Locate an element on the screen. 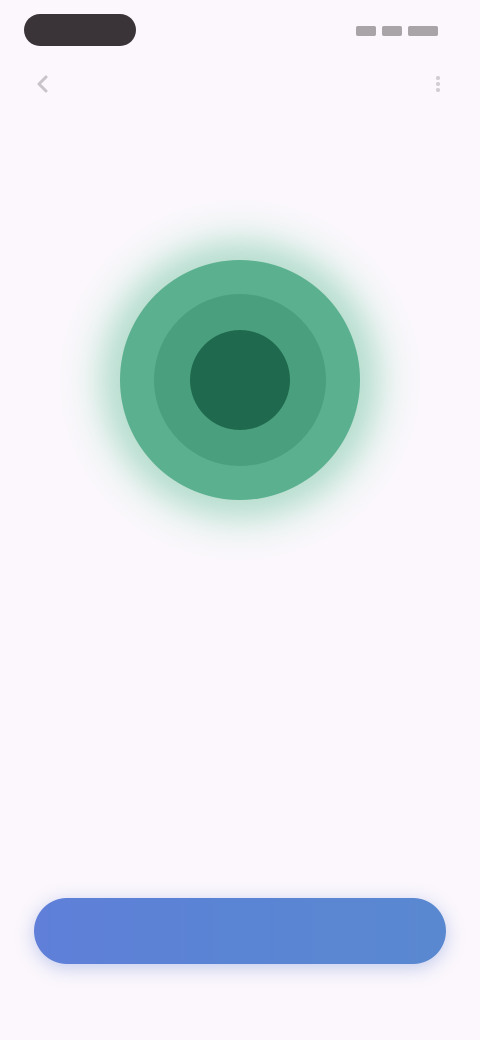 The height and width of the screenshot is (1040, 480). primary-action-button is located at coordinates (240, 931).